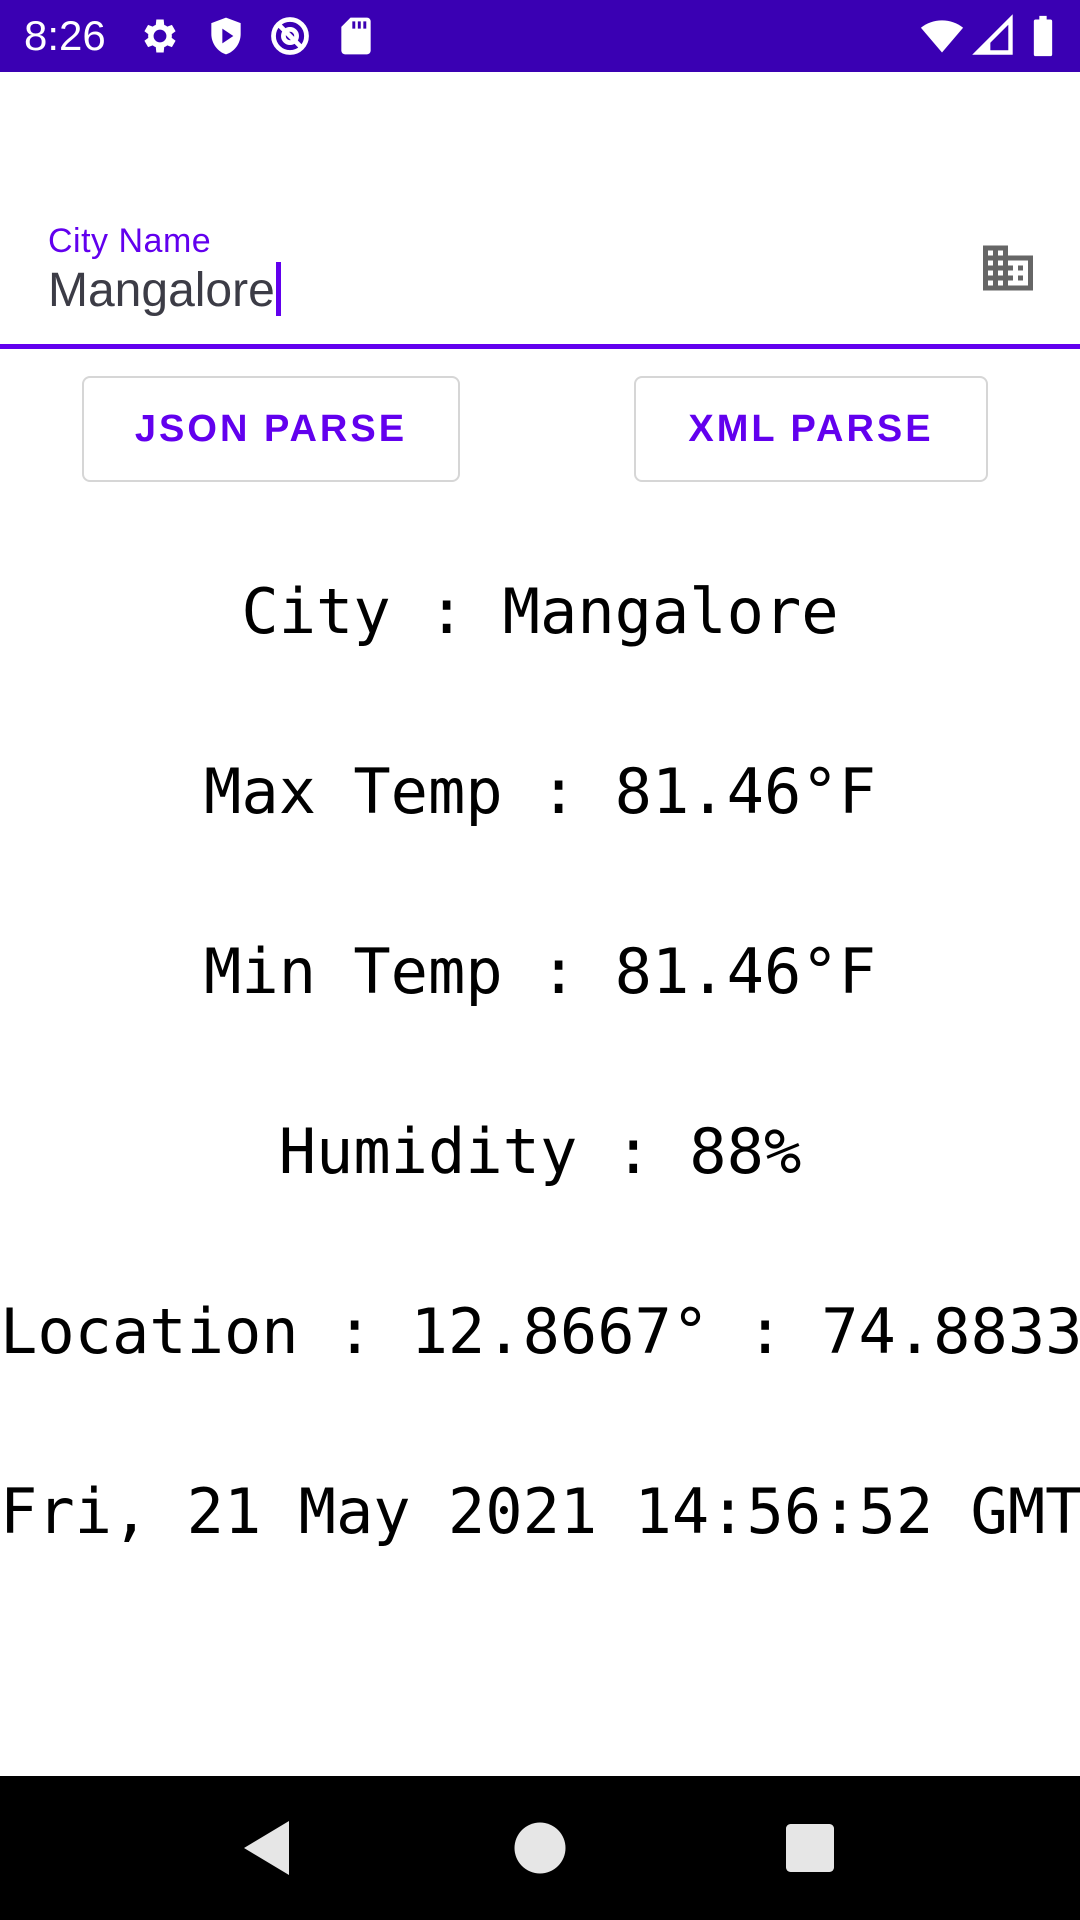 Image resolution: width=1080 pixels, height=1920 pixels. Describe the element at coordinates (540, 791) in the screenshot. I see `max-temp-result: Max Temp : 81.46°F` at that location.